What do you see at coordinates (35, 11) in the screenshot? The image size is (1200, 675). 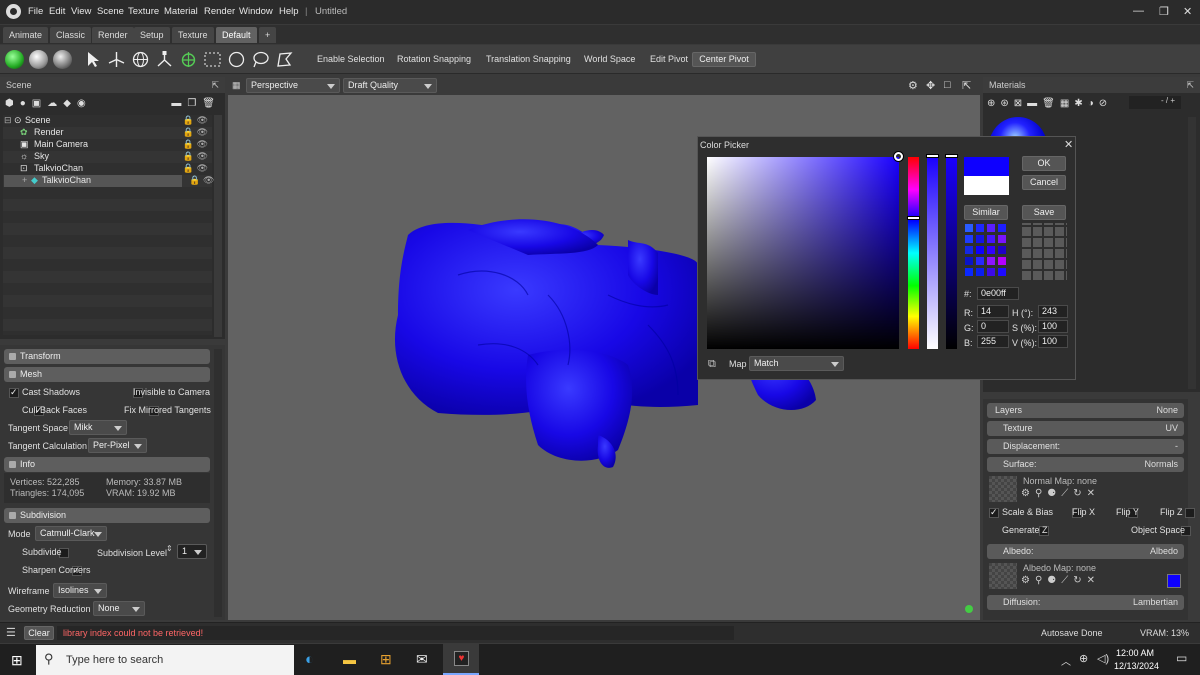 I see `menu-file: File` at bounding box center [35, 11].